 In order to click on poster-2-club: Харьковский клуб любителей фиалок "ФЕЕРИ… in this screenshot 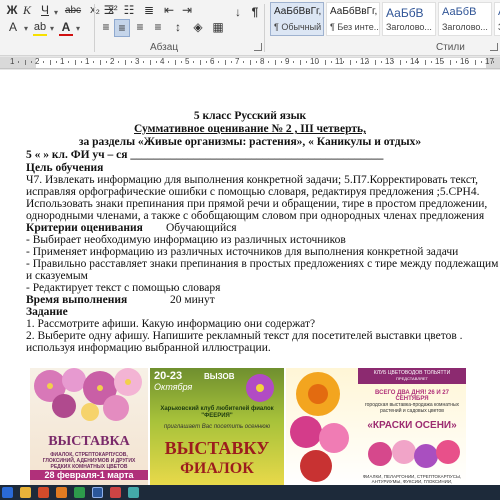, I will do `click(217, 412)`.